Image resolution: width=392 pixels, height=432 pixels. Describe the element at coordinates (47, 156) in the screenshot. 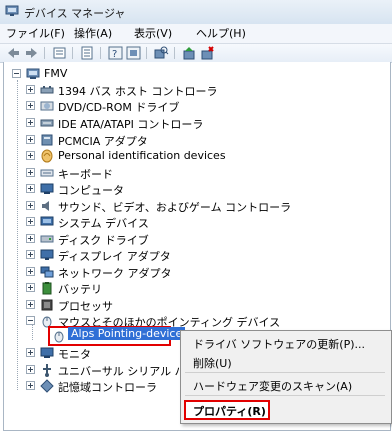

I see `fingerprint-icon` at that location.